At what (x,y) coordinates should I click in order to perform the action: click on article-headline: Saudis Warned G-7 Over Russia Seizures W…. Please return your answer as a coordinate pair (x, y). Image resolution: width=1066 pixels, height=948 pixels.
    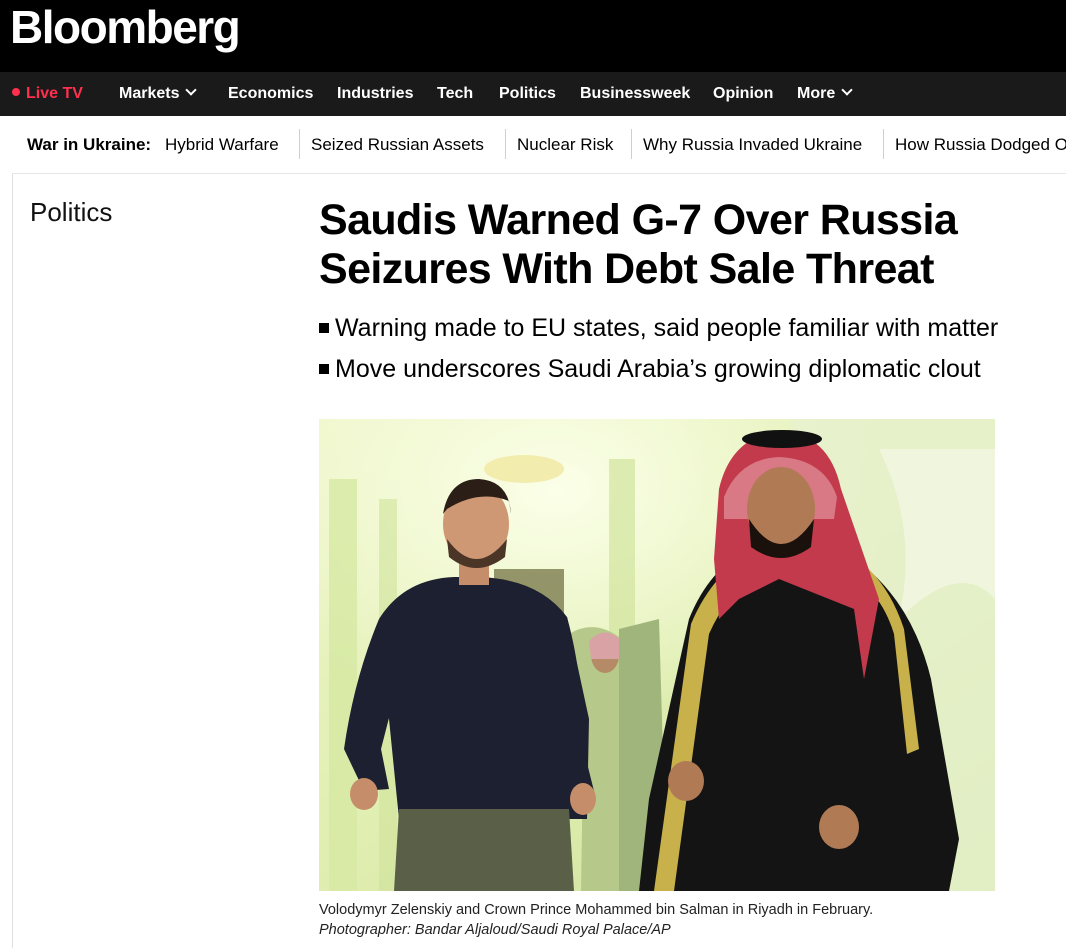
    Looking at the image, I should click on (638, 244).